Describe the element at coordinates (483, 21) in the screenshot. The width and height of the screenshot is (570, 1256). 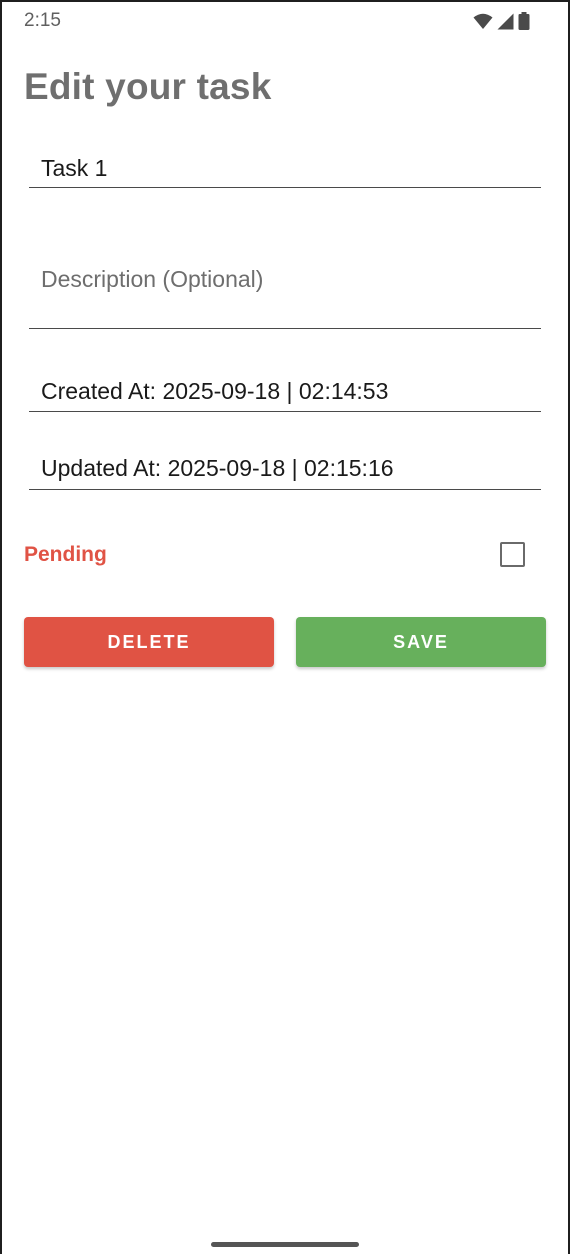
I see `wifi-icon` at that location.